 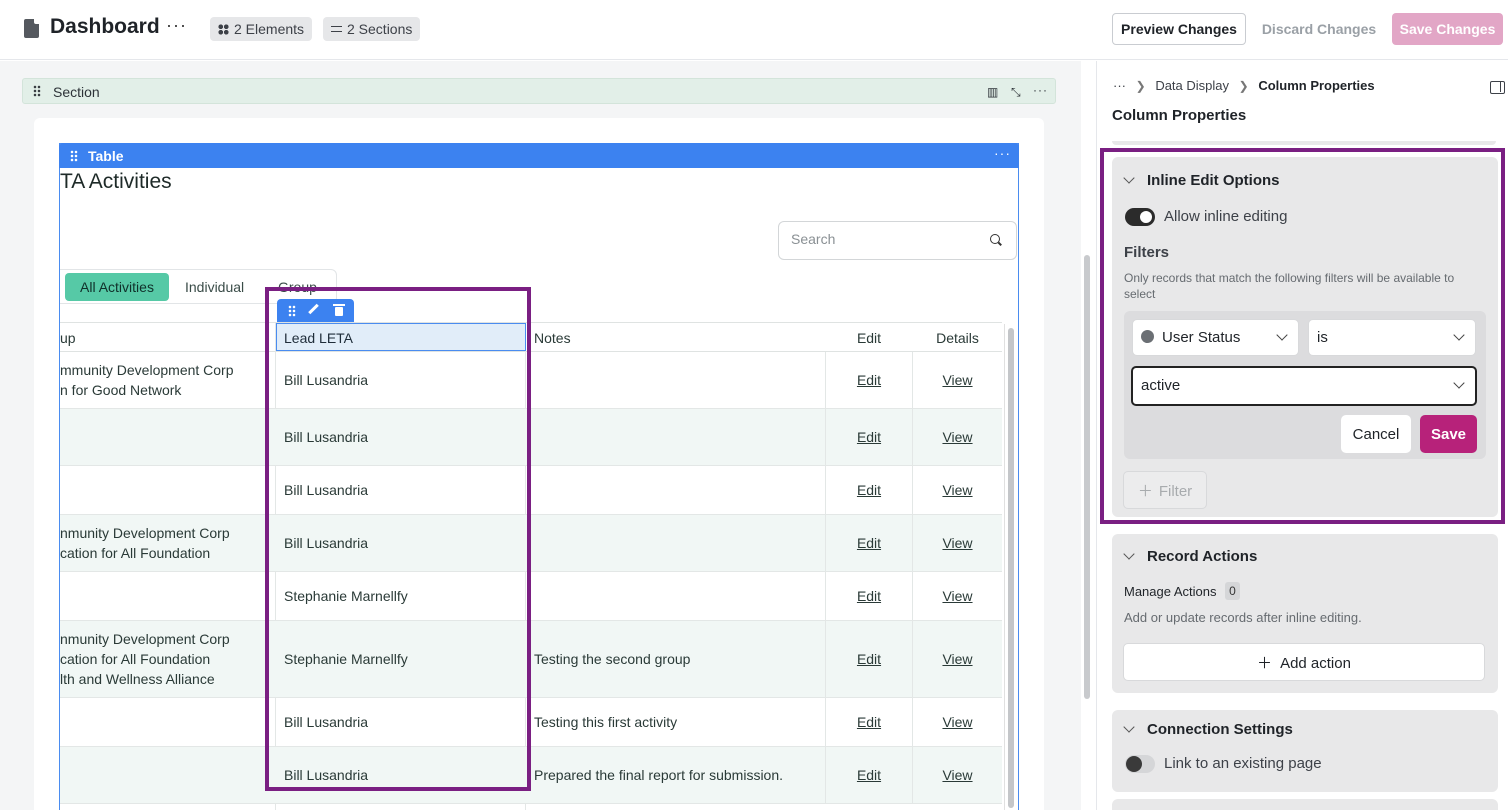 I want to click on search-field, so click(x=897, y=240).